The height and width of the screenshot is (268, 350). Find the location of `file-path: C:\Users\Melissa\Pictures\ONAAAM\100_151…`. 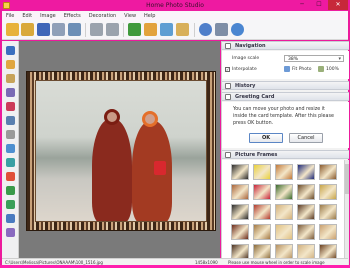

file-path: C:\Users\Melissa\Pictures\ONAAAM\100_151… is located at coordinates (54, 262).